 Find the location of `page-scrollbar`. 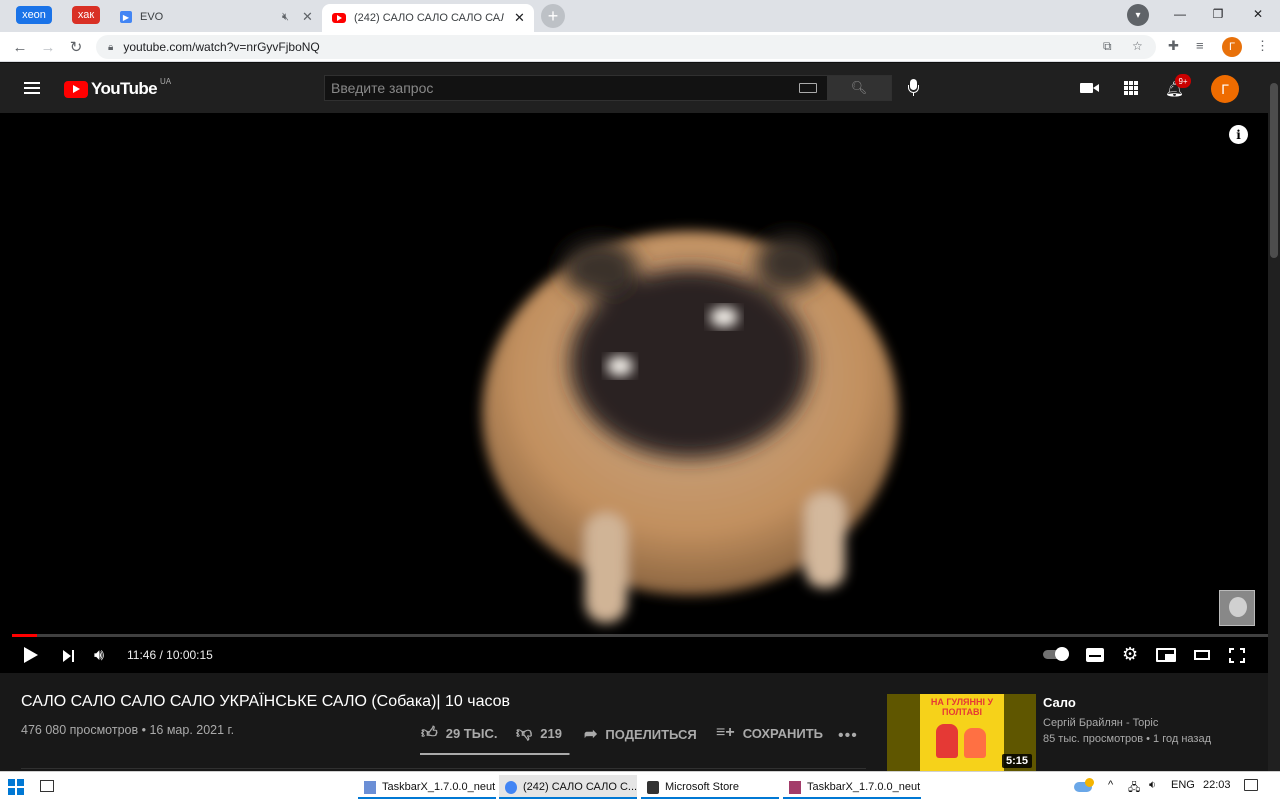

page-scrollbar is located at coordinates (1274, 417).